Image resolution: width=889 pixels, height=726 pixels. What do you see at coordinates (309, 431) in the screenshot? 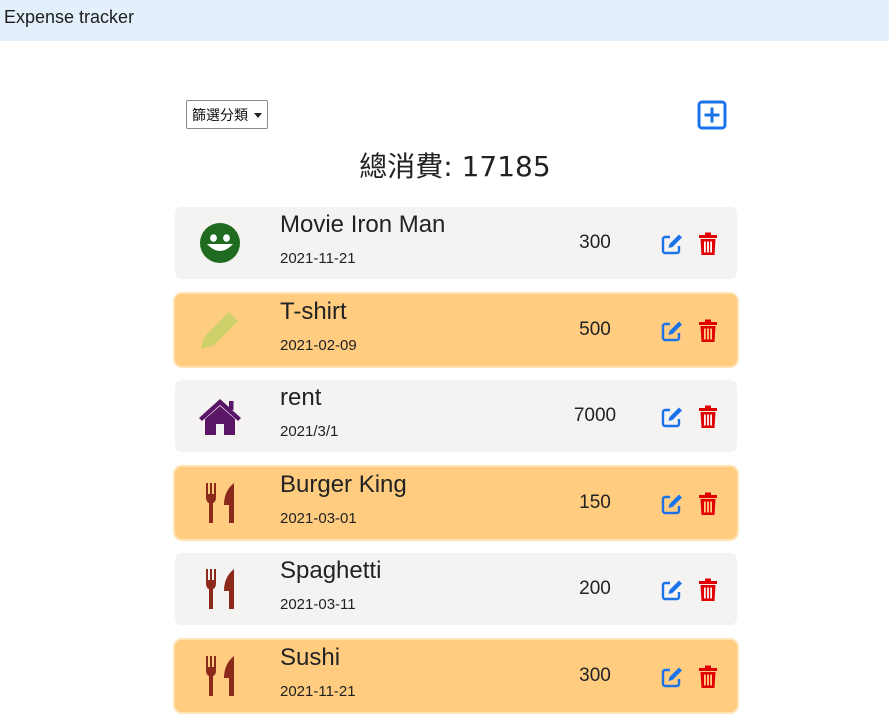
I see `record-date: 2021/3/1` at bounding box center [309, 431].